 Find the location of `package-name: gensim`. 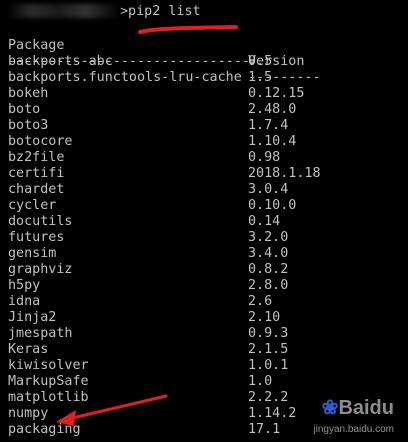

package-name: gensim is located at coordinates (32, 253).